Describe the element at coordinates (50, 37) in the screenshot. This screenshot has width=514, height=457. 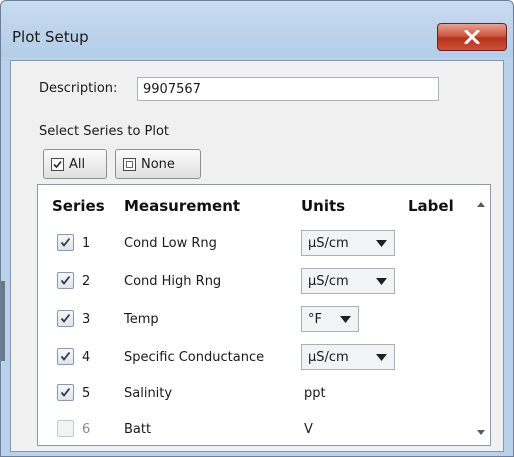
I see `window-title: Plot Setup` at that location.